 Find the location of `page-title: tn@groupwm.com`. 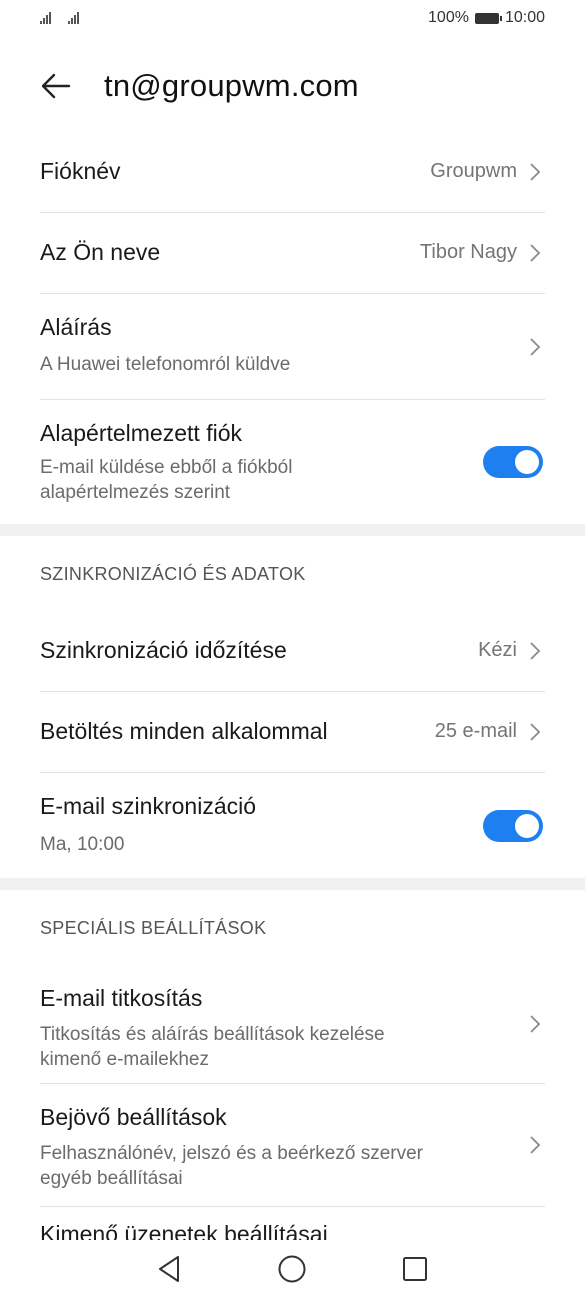

page-title: tn@groupwm.com is located at coordinates (231, 85).